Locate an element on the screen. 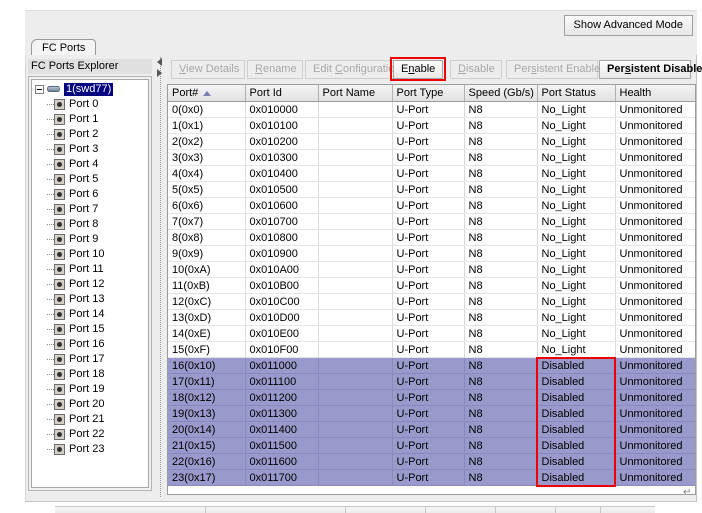 This screenshot has width=702, height=513. tree-item-port-20: Port 20 is located at coordinates (90, 404).